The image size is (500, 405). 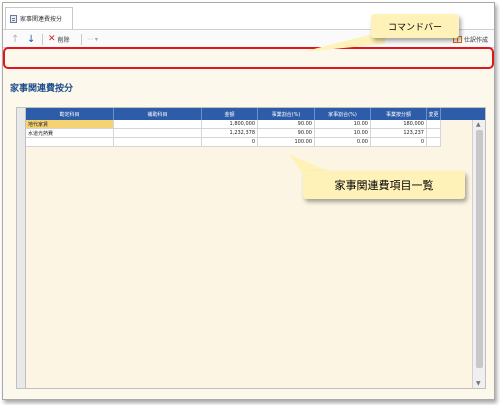 I want to click on table-cell-account: 地代家賃, so click(x=70, y=124).